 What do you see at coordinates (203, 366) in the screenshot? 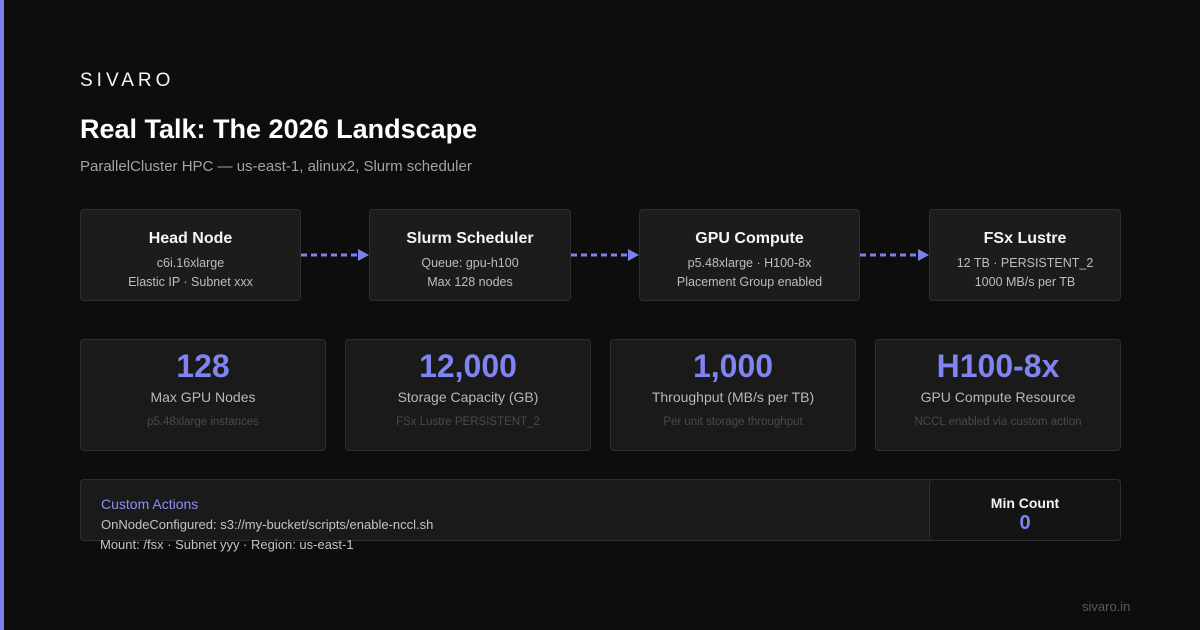
I see `stat-value: 128` at bounding box center [203, 366].